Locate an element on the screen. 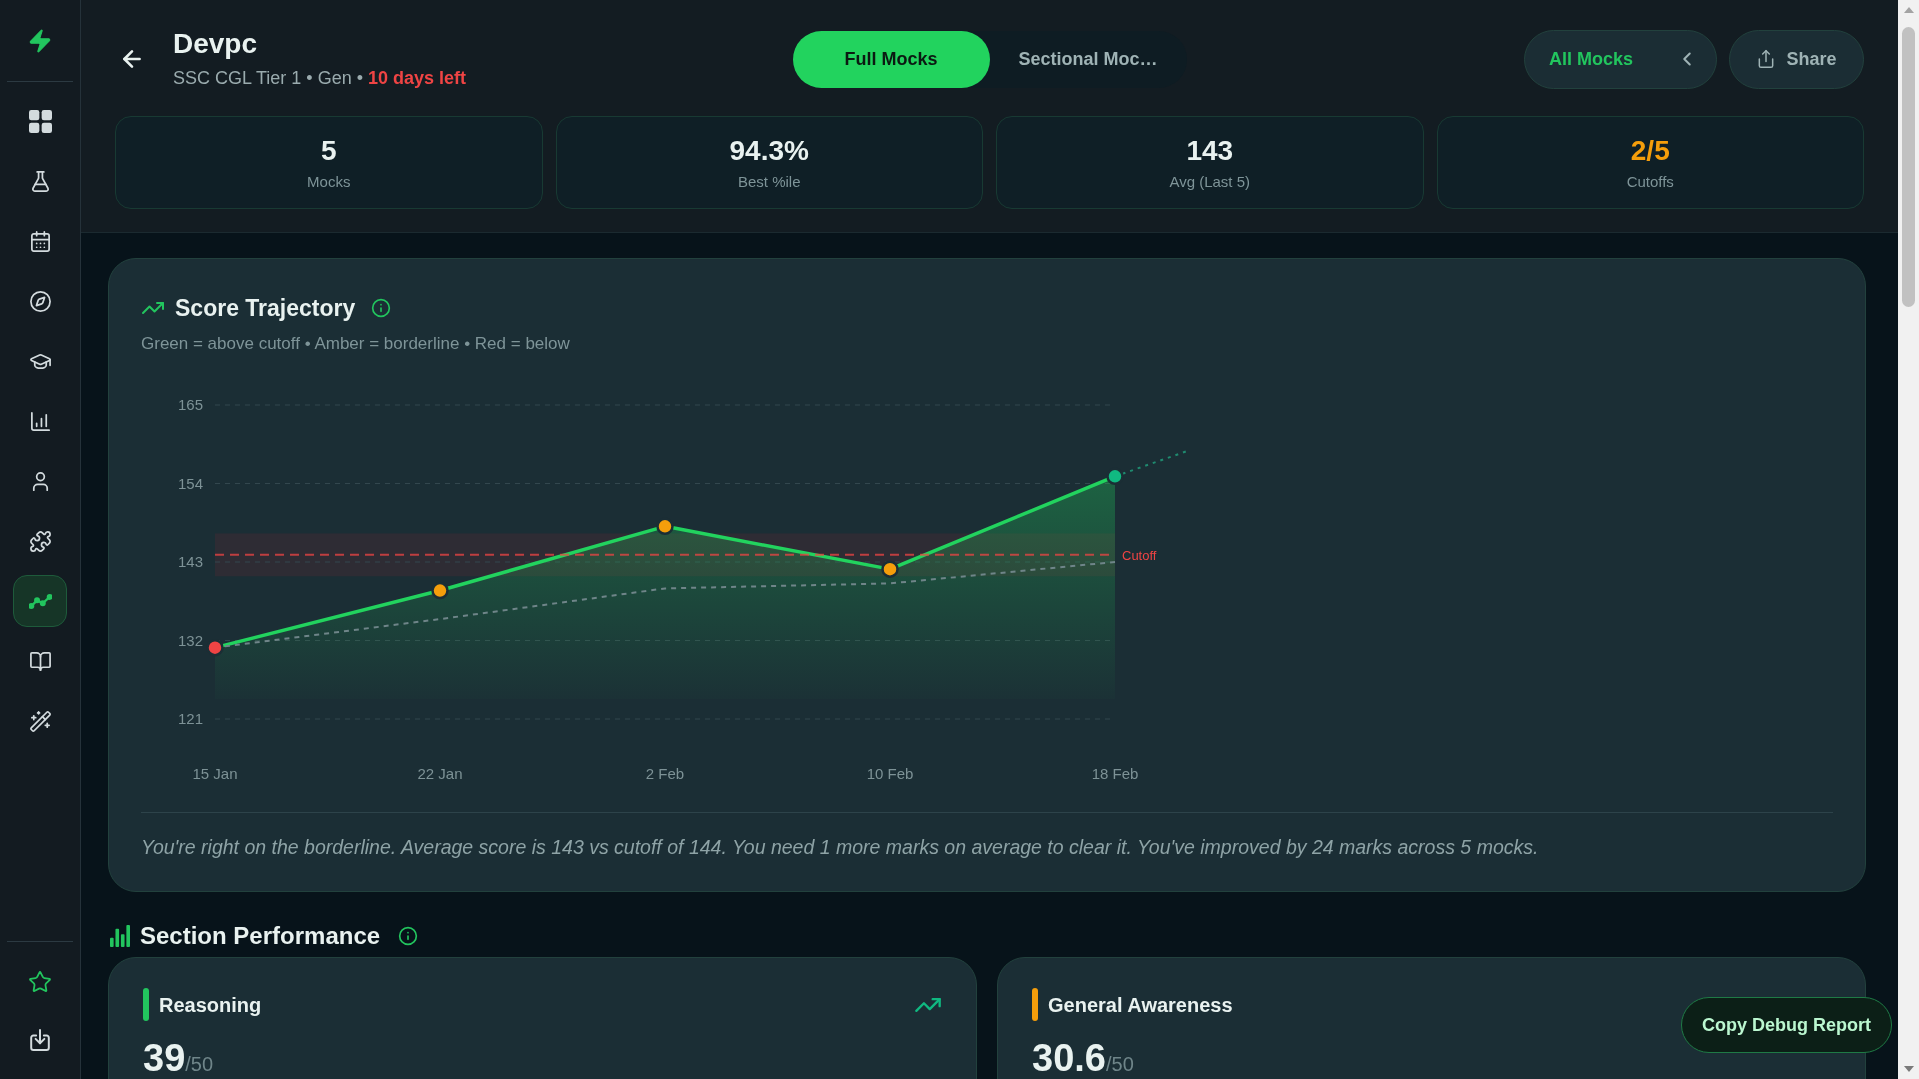 This screenshot has width=1919, height=1079. axis-label: 15 Jan is located at coordinates (215, 773).